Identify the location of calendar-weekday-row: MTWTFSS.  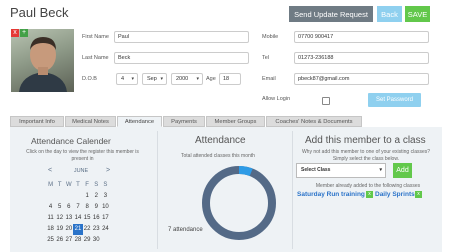
(78, 185).